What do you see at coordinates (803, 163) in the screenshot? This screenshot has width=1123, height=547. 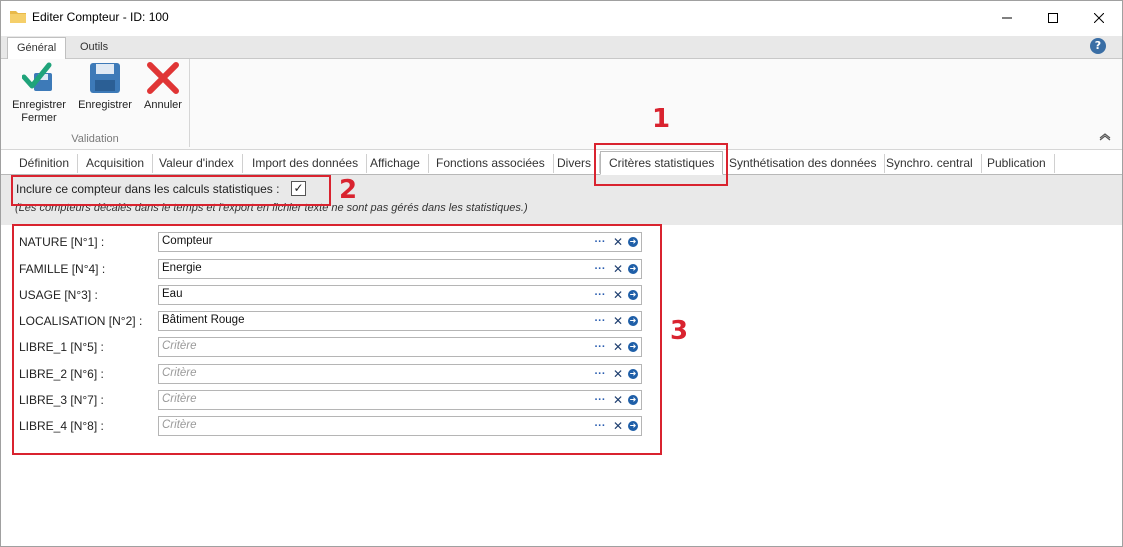 I see `tab-synthetisation: Synthétisation des données` at bounding box center [803, 163].